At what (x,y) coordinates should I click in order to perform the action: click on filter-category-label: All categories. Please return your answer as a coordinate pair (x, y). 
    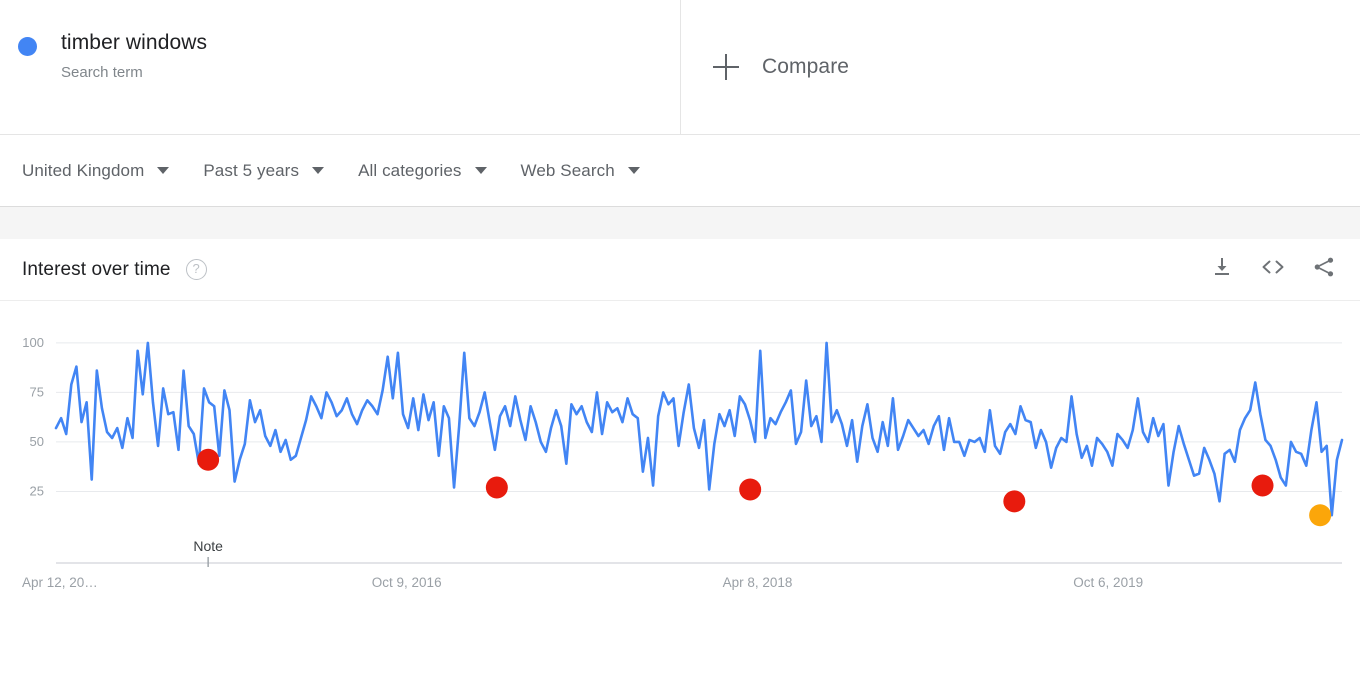
    Looking at the image, I should click on (410, 170).